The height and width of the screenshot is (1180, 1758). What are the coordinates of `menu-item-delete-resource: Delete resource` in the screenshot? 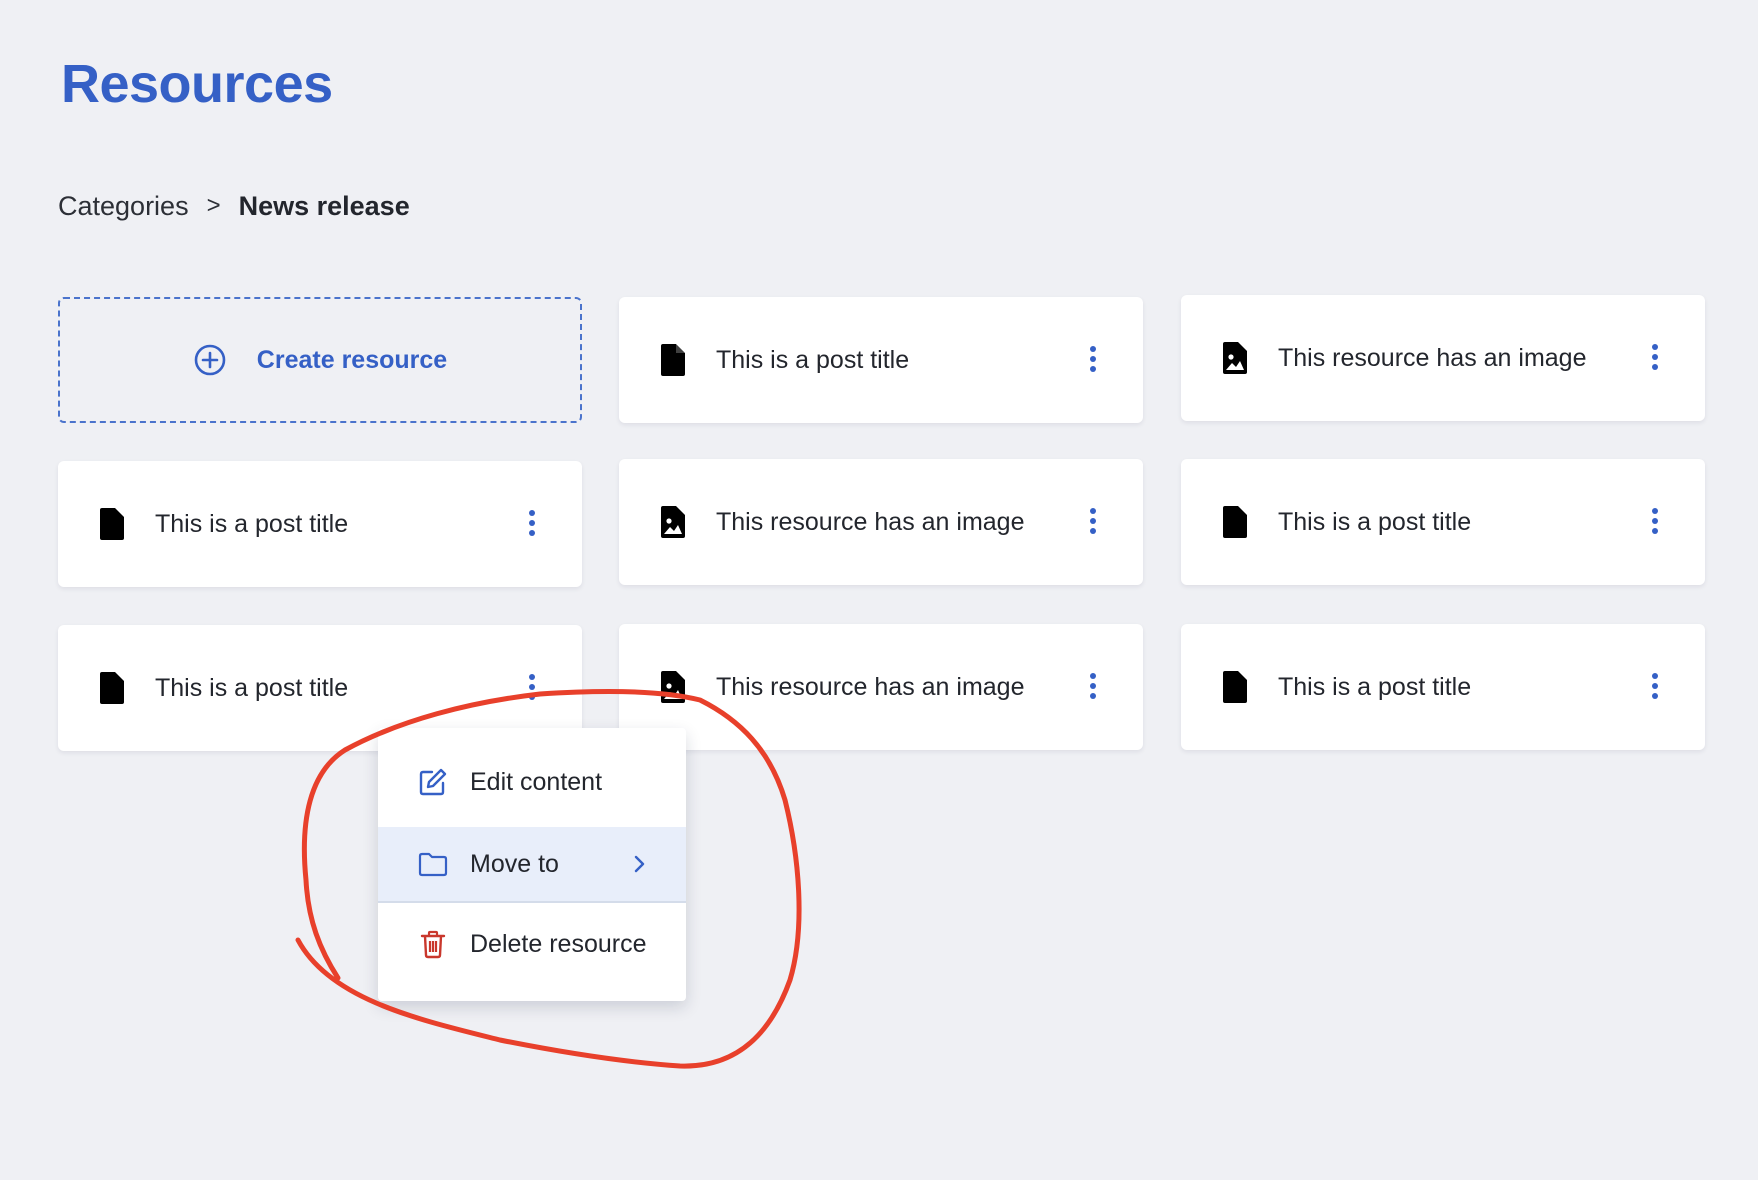 It's located at (532, 944).